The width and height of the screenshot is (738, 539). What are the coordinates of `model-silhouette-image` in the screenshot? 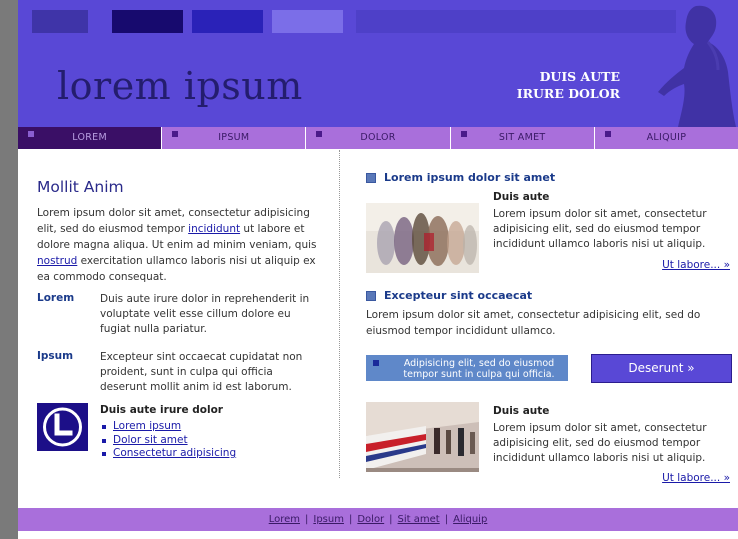 It's located at (693, 63).